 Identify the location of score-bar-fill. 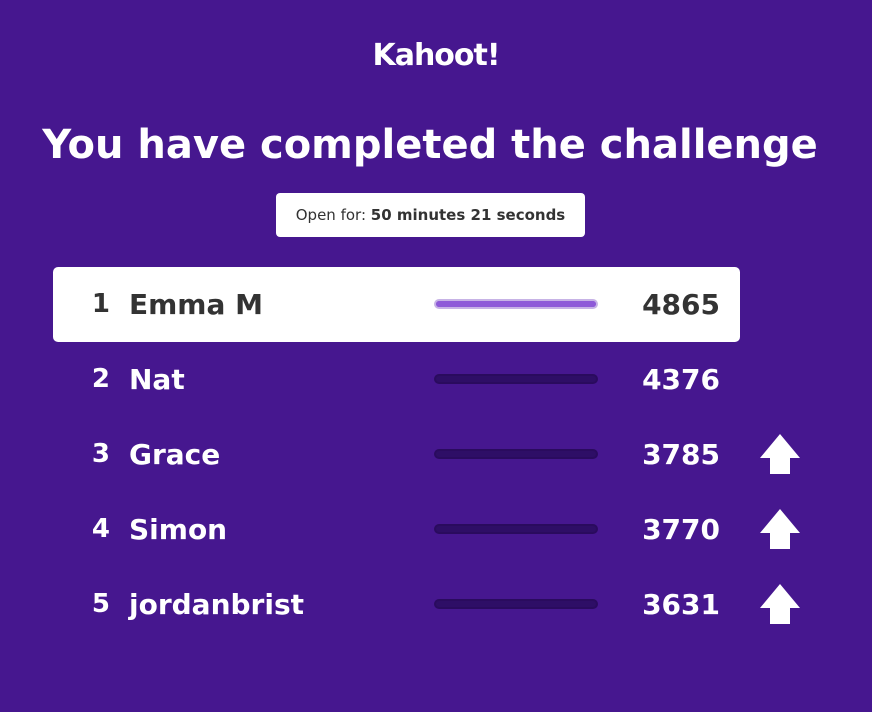
(516, 304).